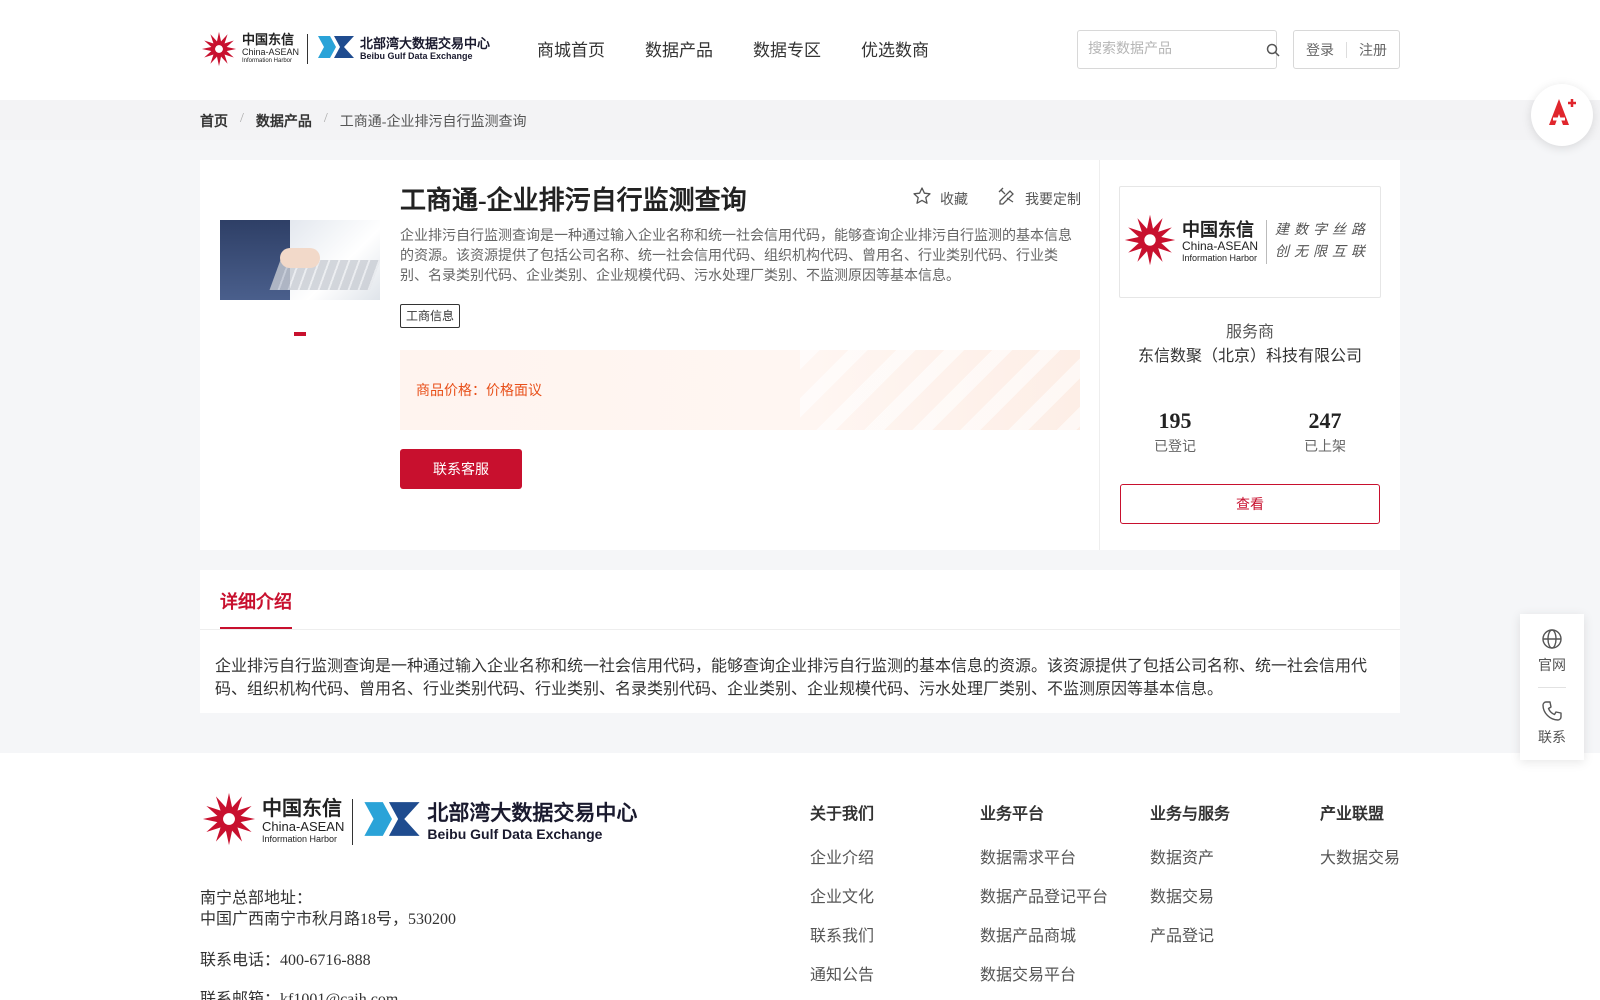 The image size is (1600, 1000). I want to click on footer-link: 通知公告, so click(842, 980).